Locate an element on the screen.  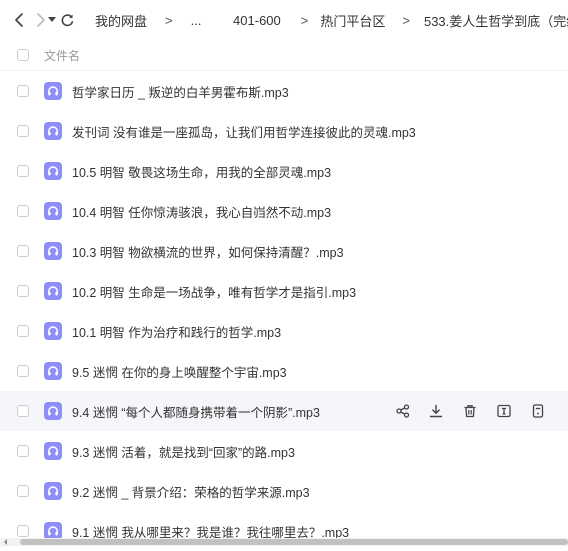
file-name: 10.4 明智 任你惊涛骇浪，我心自岿然不动.mp3 is located at coordinates (201, 211).